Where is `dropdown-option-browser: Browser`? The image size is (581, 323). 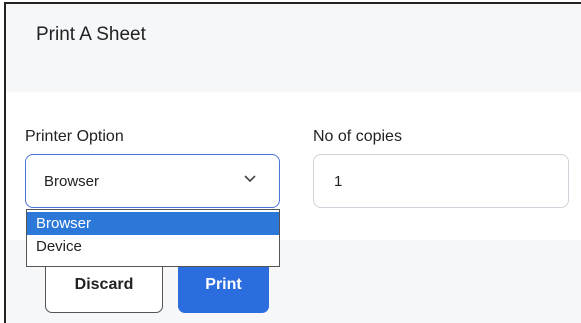 dropdown-option-browser: Browser is located at coordinates (153, 223).